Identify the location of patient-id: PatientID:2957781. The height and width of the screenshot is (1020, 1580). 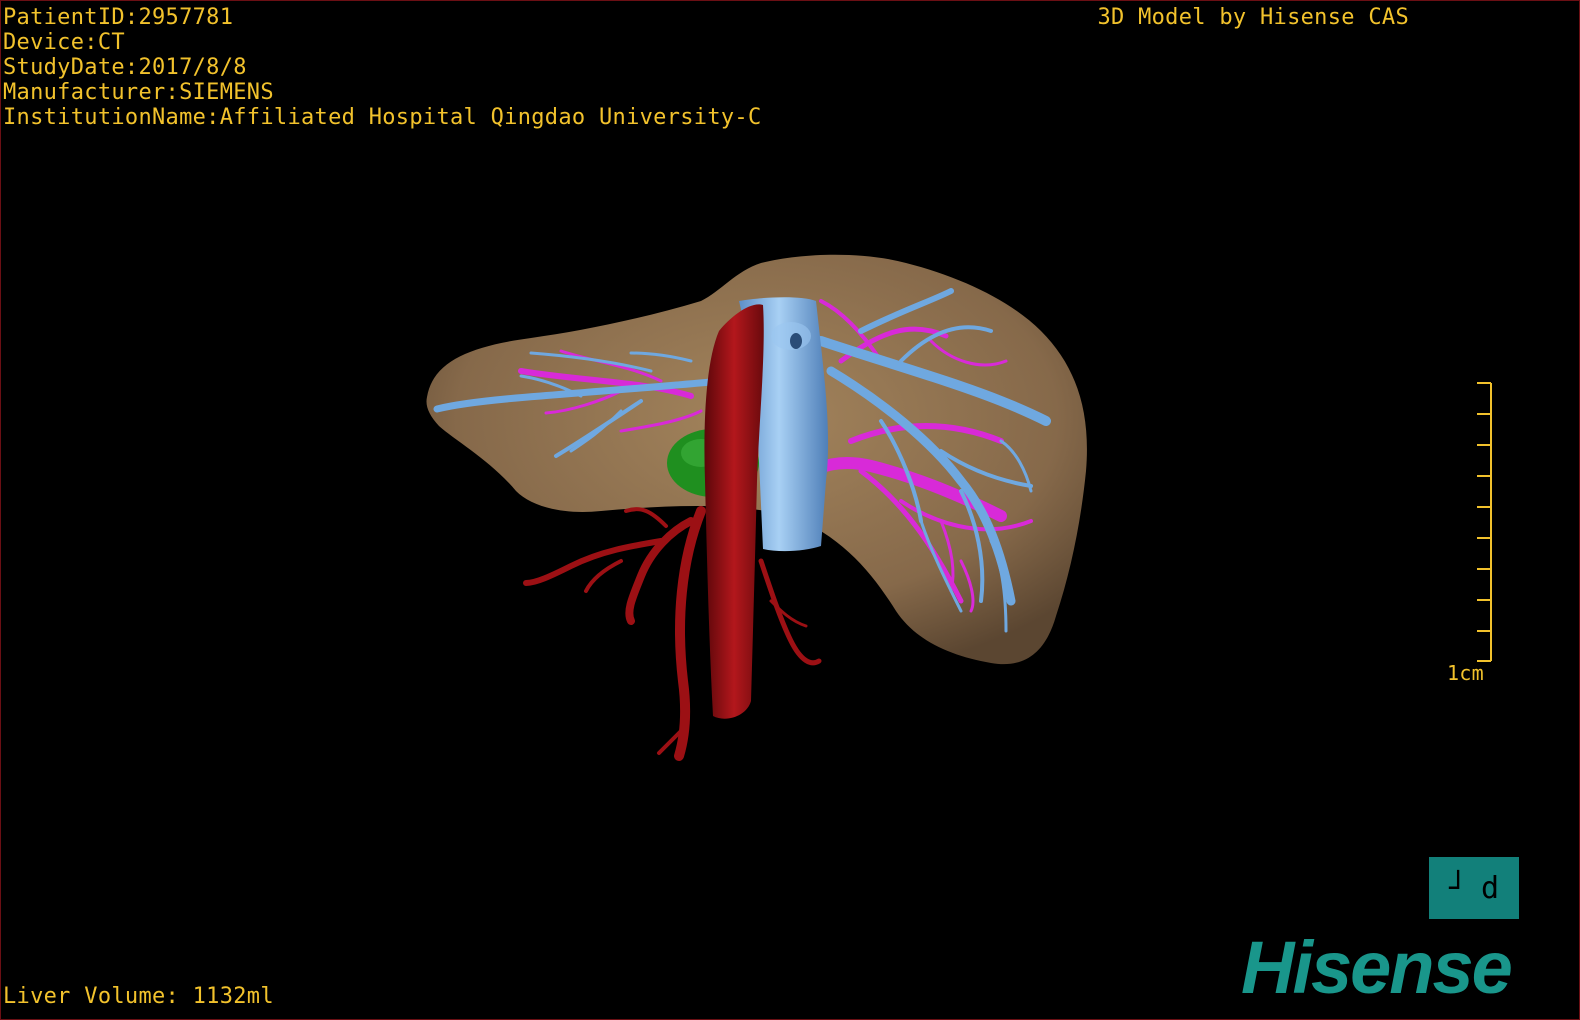
(118, 17).